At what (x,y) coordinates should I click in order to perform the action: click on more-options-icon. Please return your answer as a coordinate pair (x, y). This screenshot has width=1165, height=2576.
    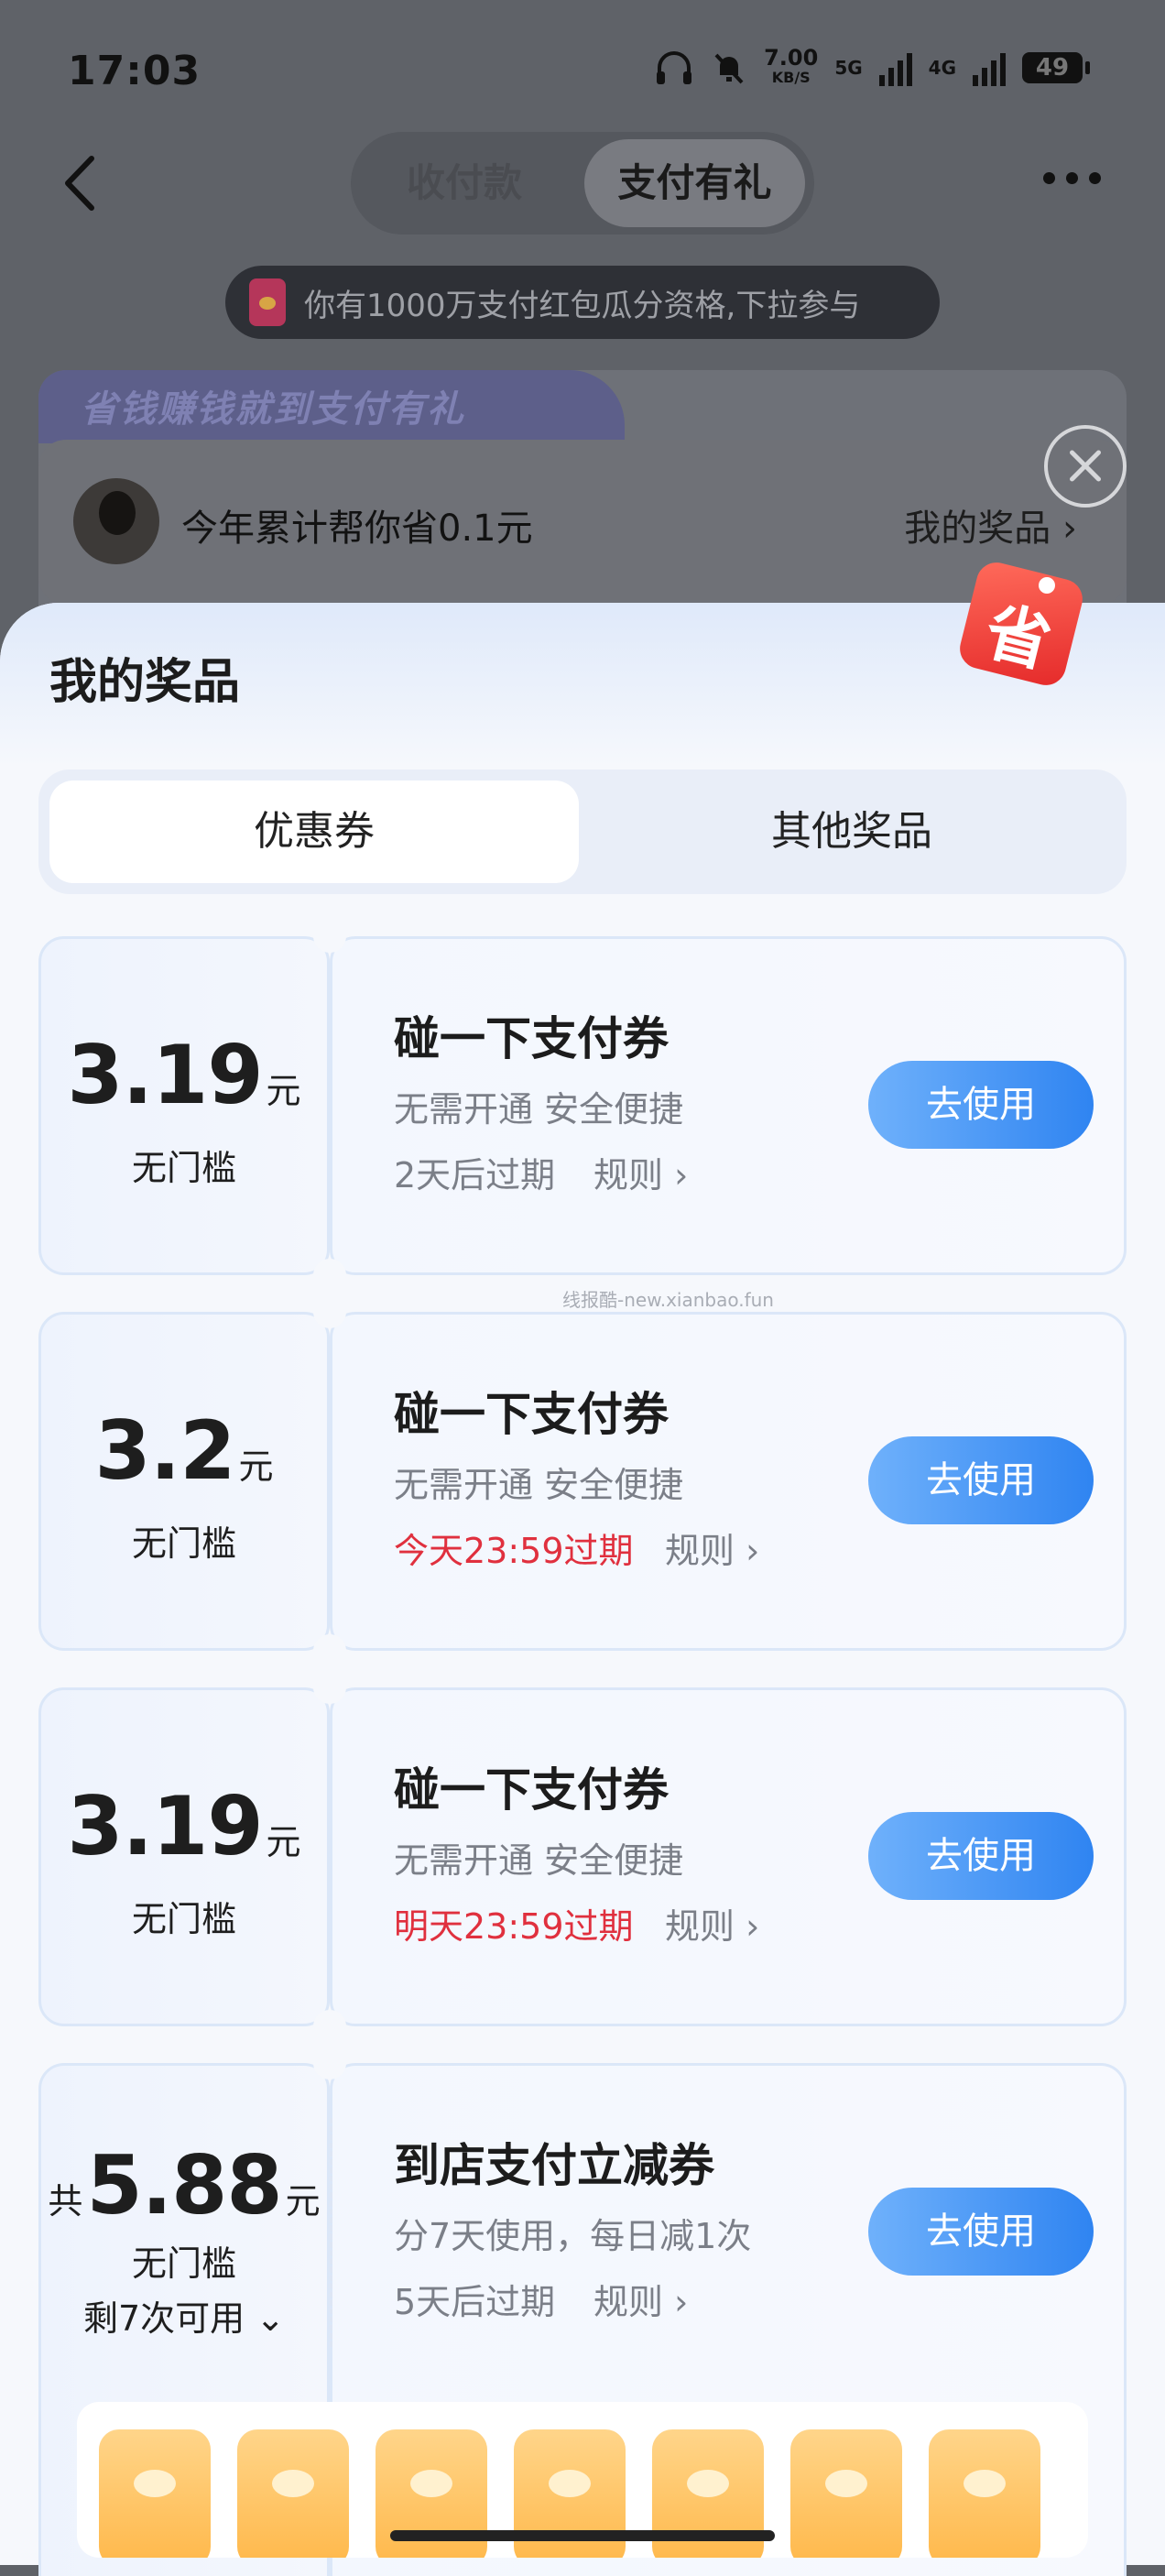
    Looking at the image, I should click on (1072, 178).